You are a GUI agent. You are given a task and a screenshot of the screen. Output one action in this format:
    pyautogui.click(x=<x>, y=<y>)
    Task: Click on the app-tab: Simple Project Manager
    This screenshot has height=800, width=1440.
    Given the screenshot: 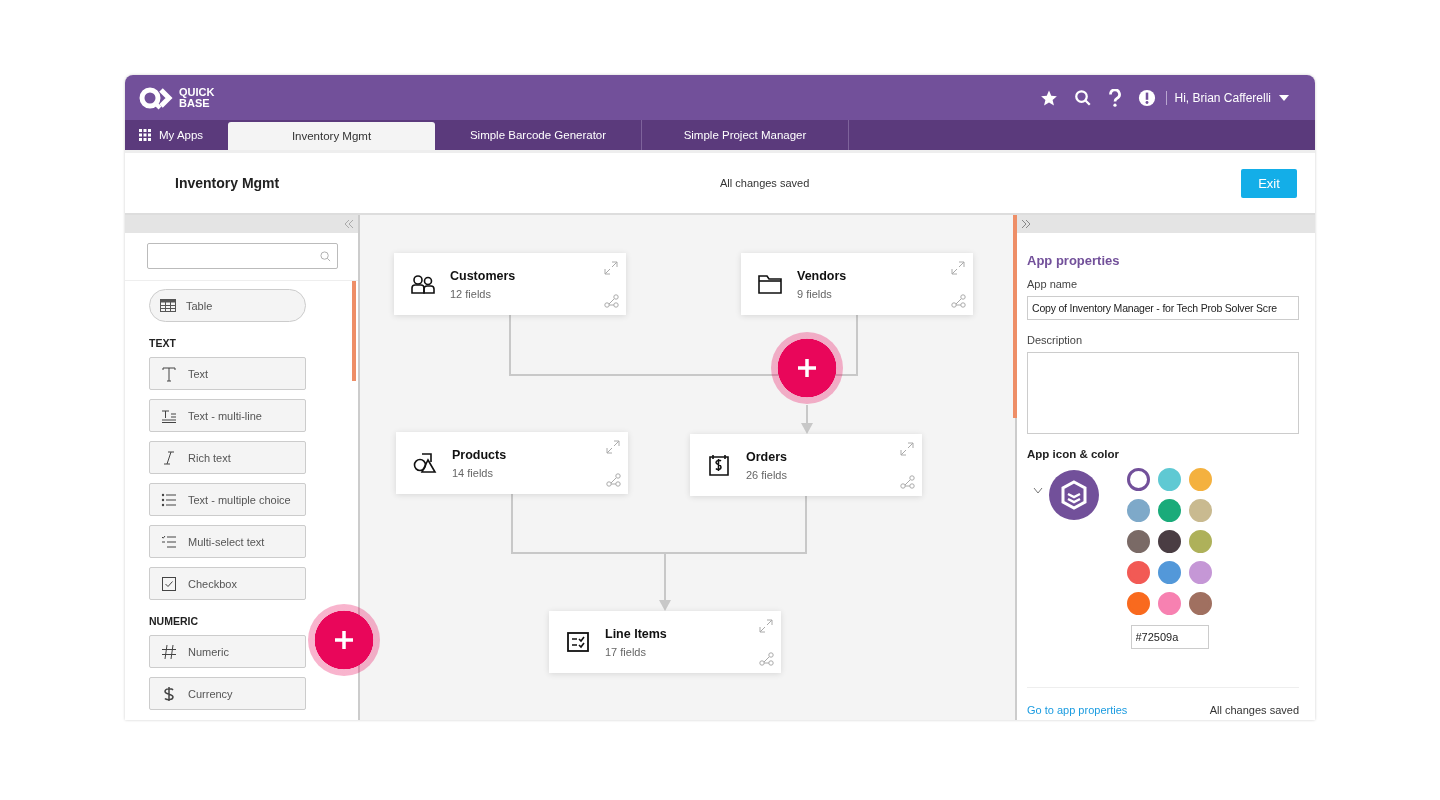 What is the action you would take?
    pyautogui.click(x=745, y=135)
    